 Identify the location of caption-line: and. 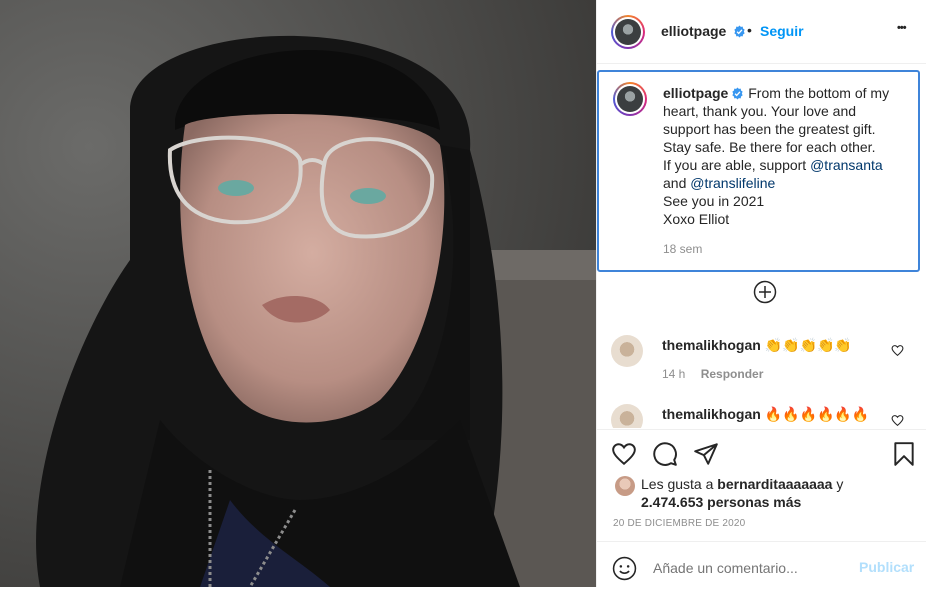
(677, 183).